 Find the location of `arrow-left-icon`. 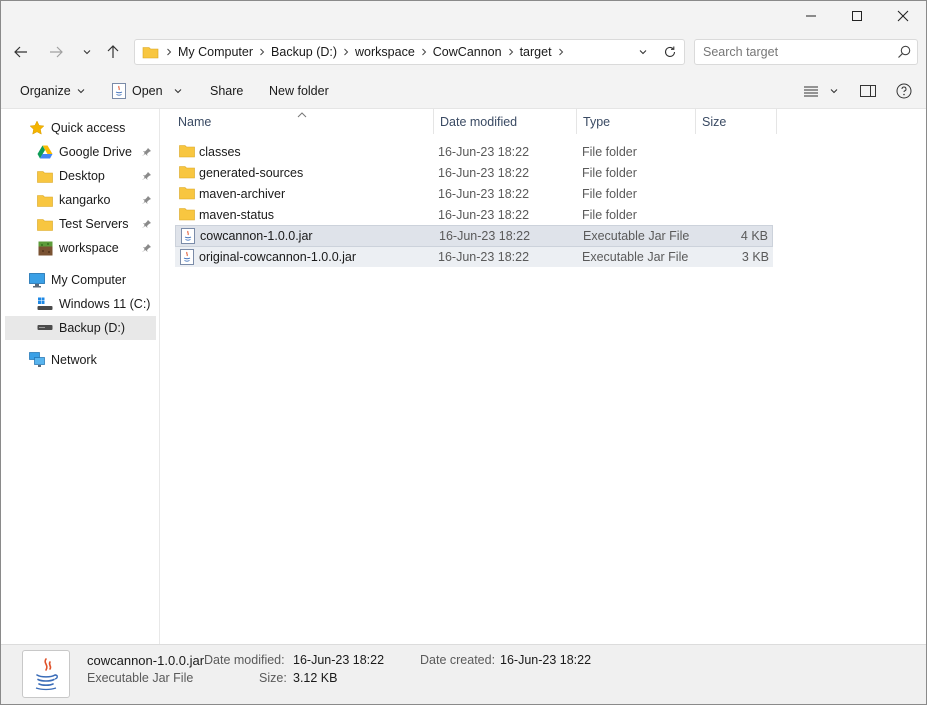

arrow-left-icon is located at coordinates (20, 52).